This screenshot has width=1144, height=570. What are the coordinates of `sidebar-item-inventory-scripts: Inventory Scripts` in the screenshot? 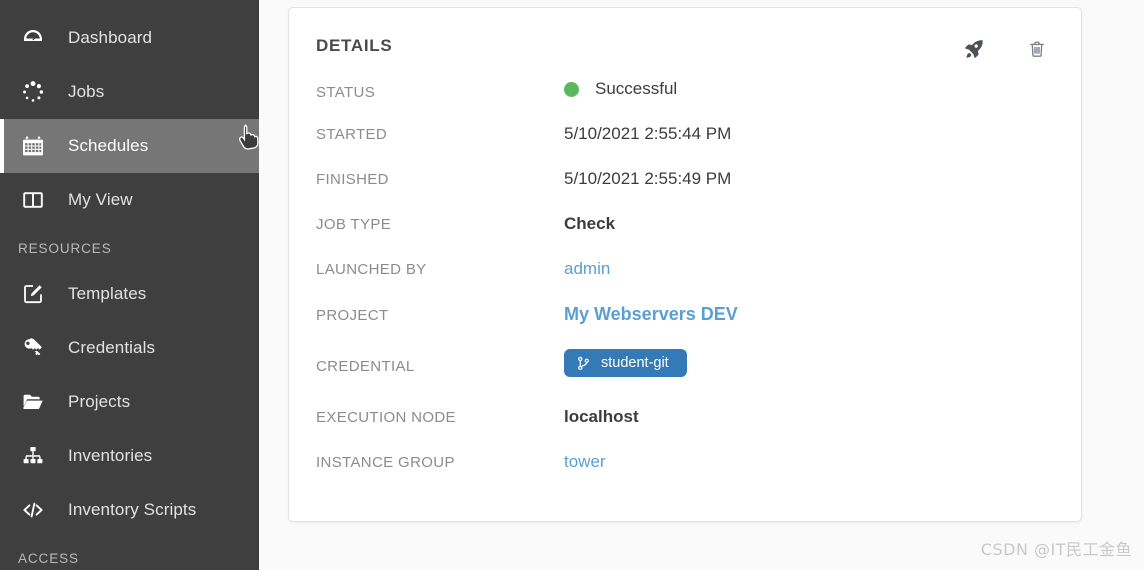 It's located at (129, 510).